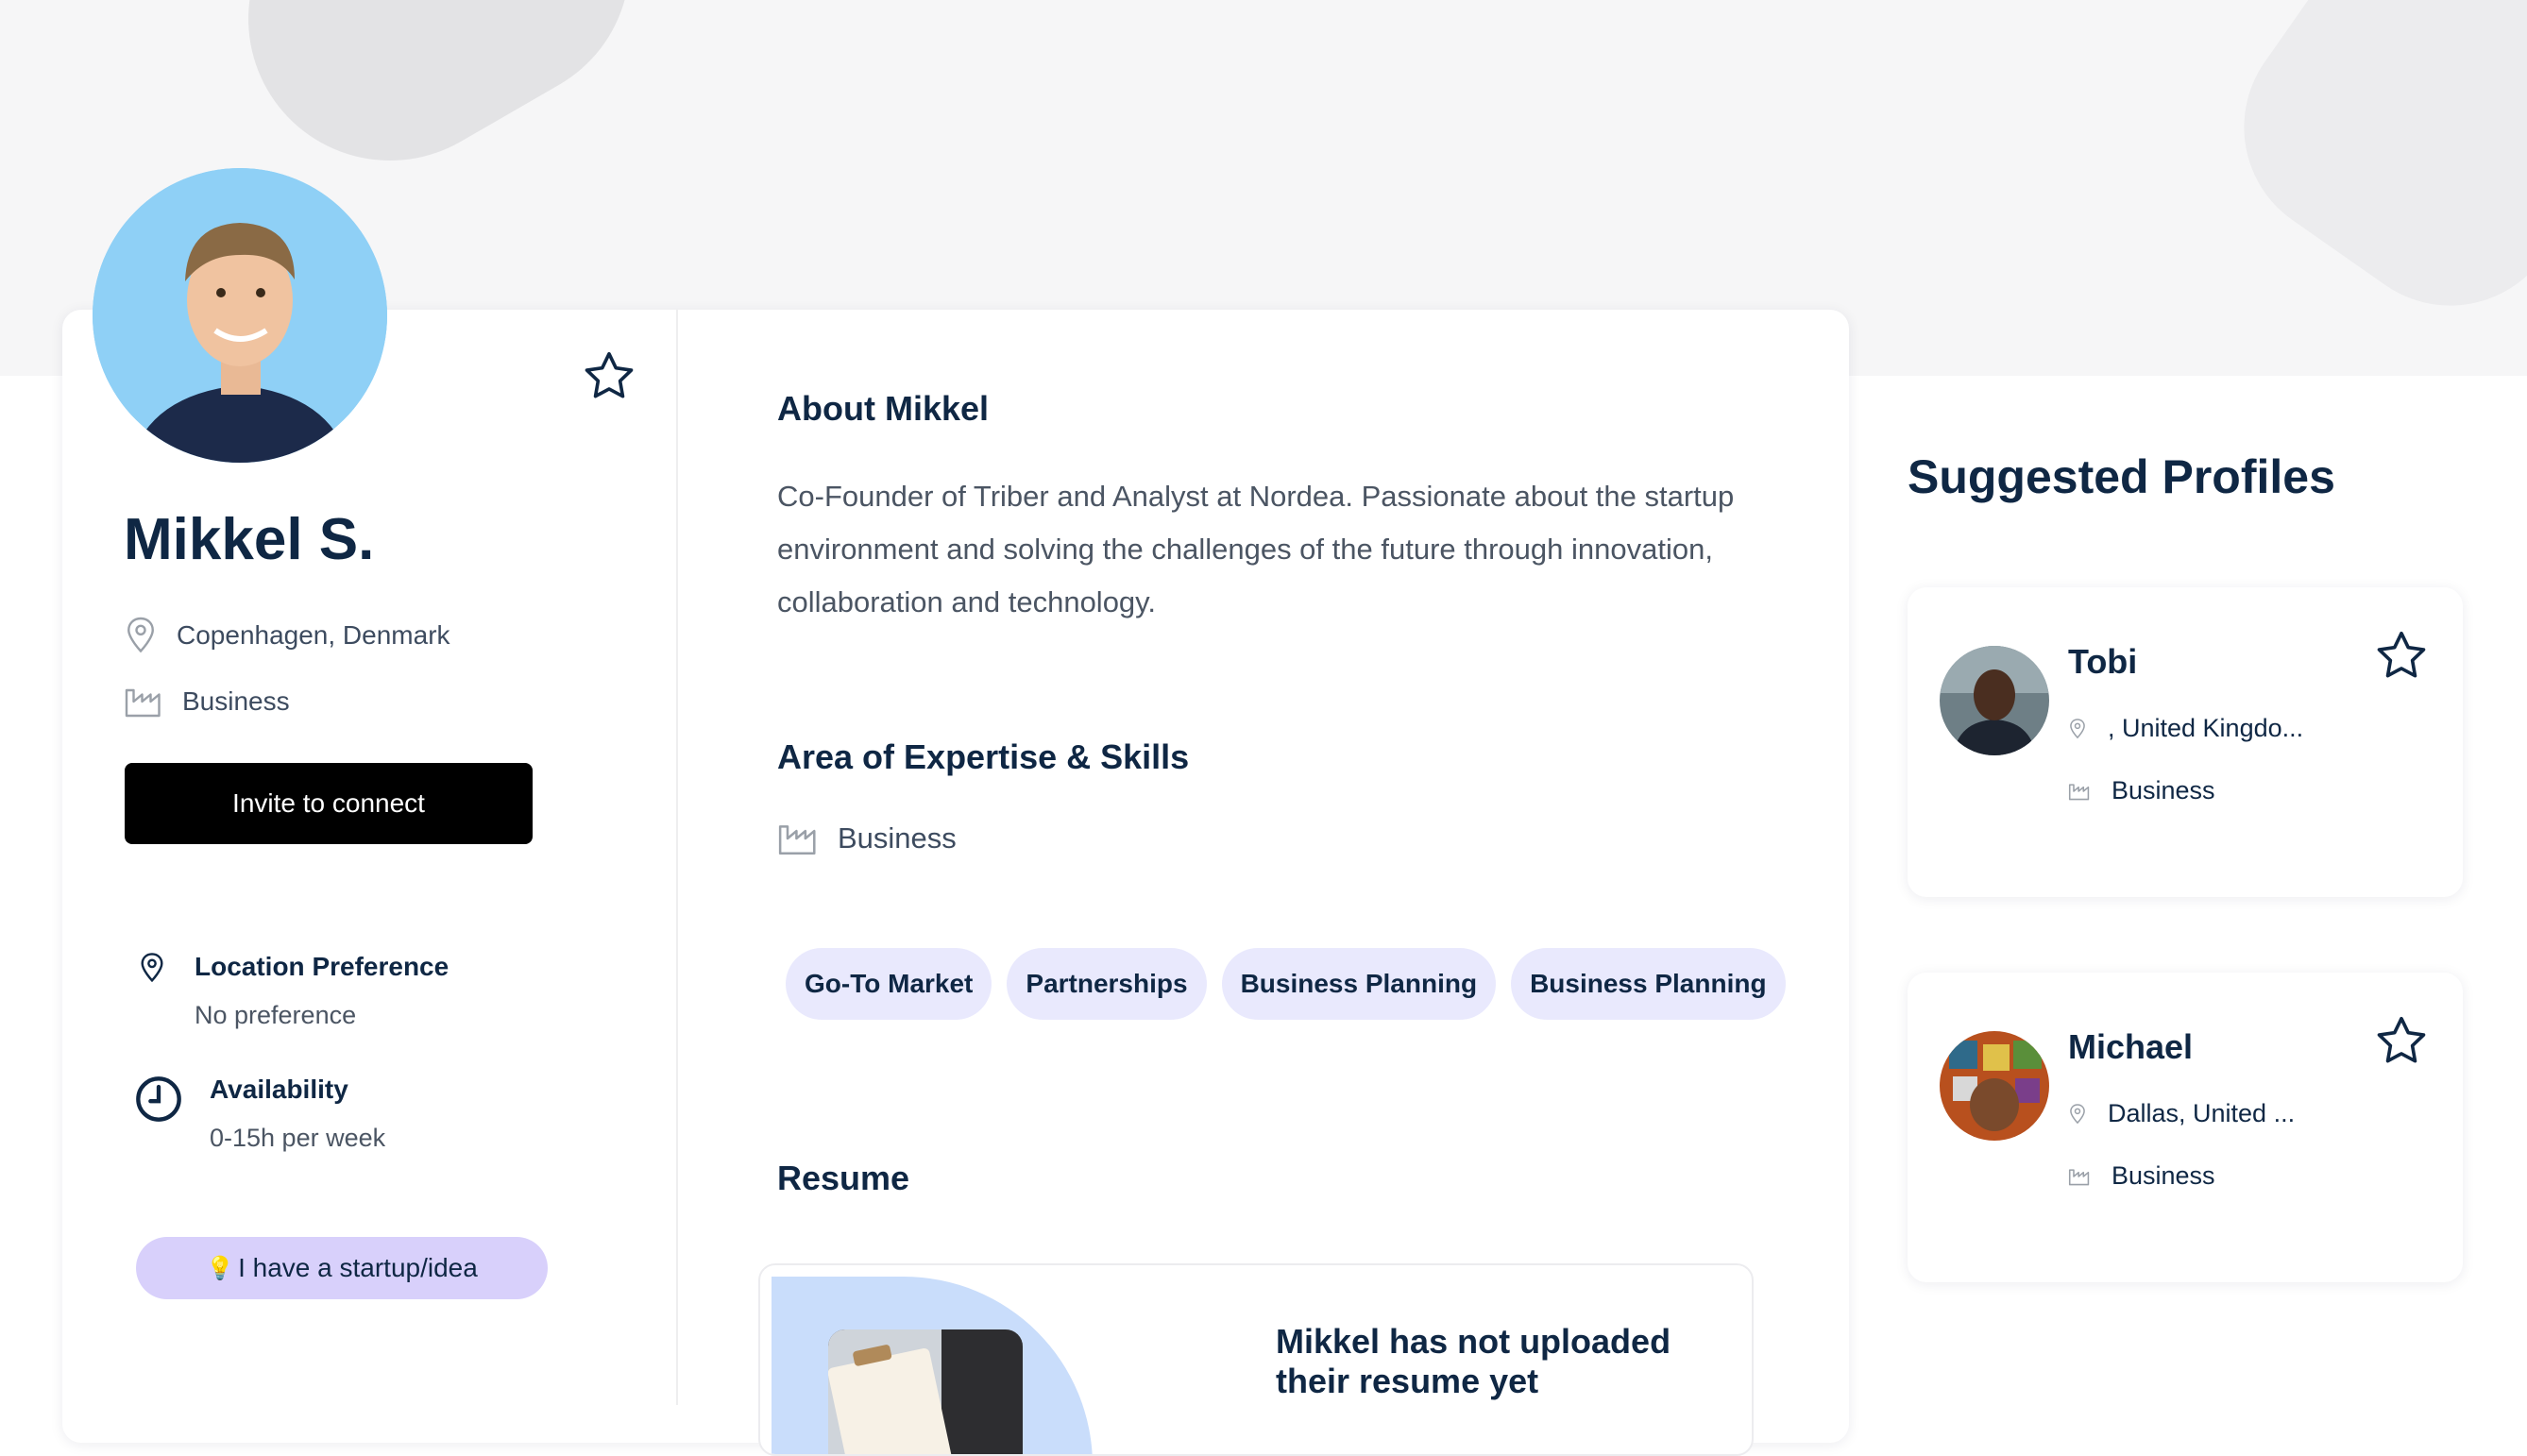  Describe the element at coordinates (925, 1391) in the screenshot. I see `clipboard-image` at that location.